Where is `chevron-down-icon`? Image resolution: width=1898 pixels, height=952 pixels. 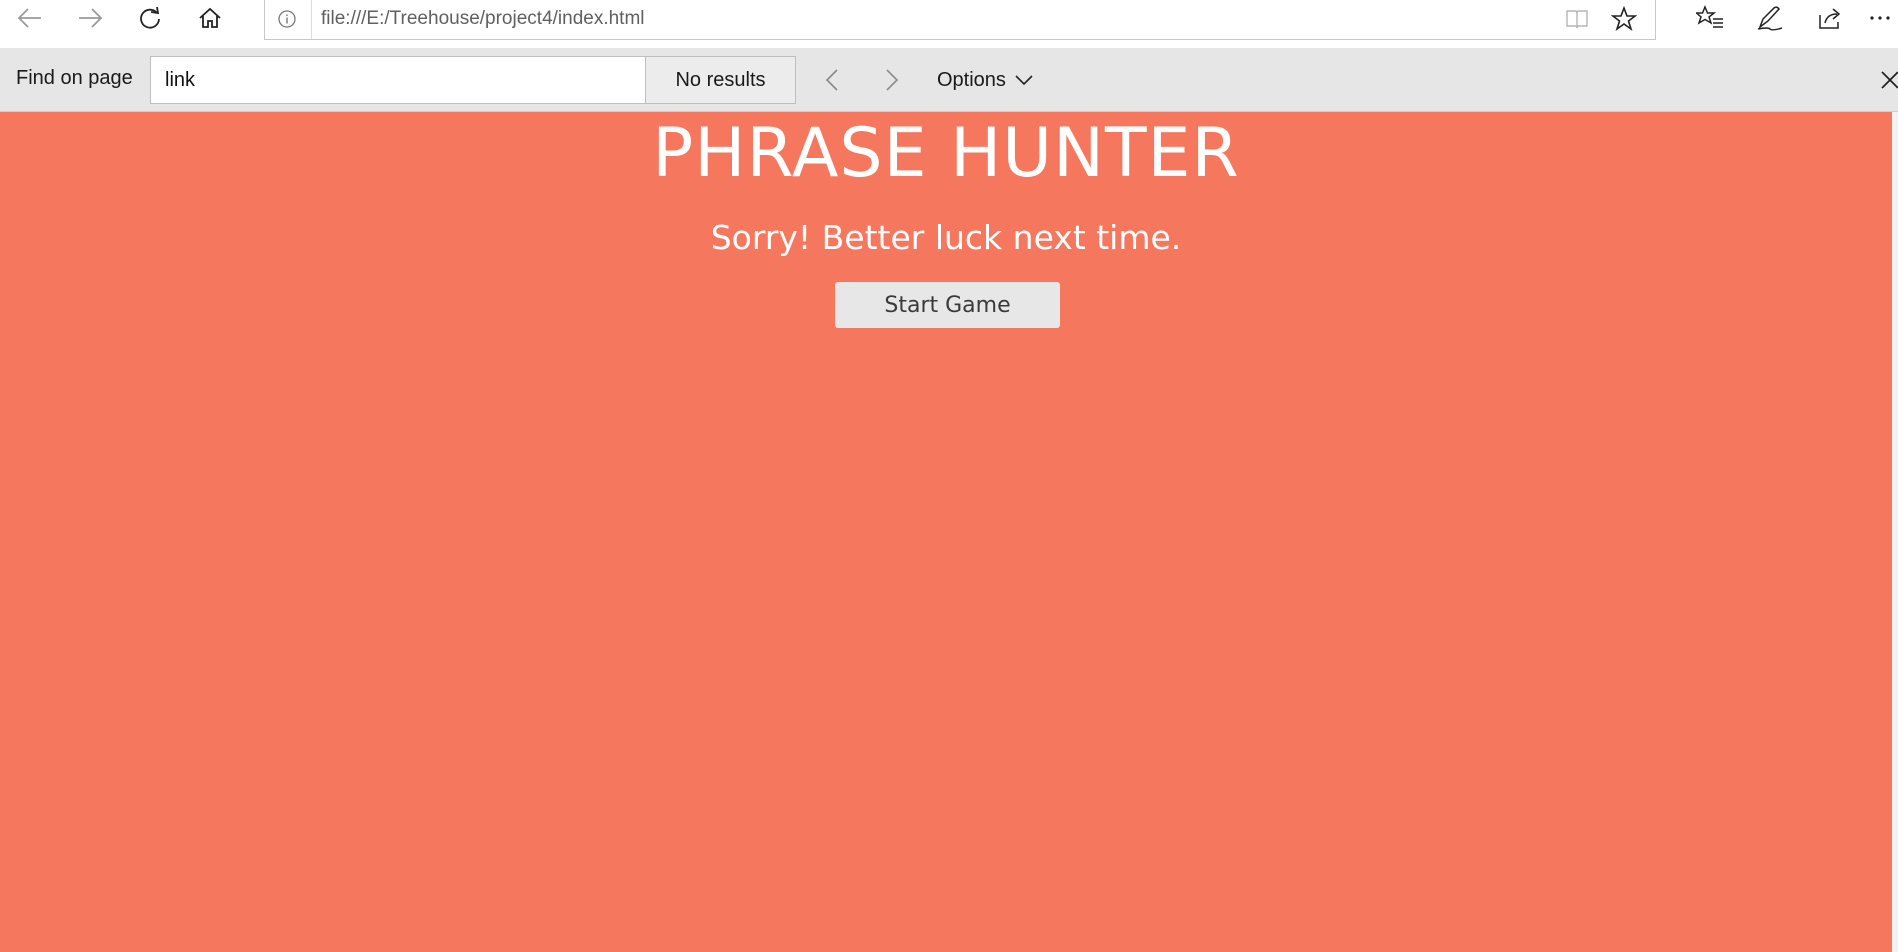 chevron-down-icon is located at coordinates (1024, 80).